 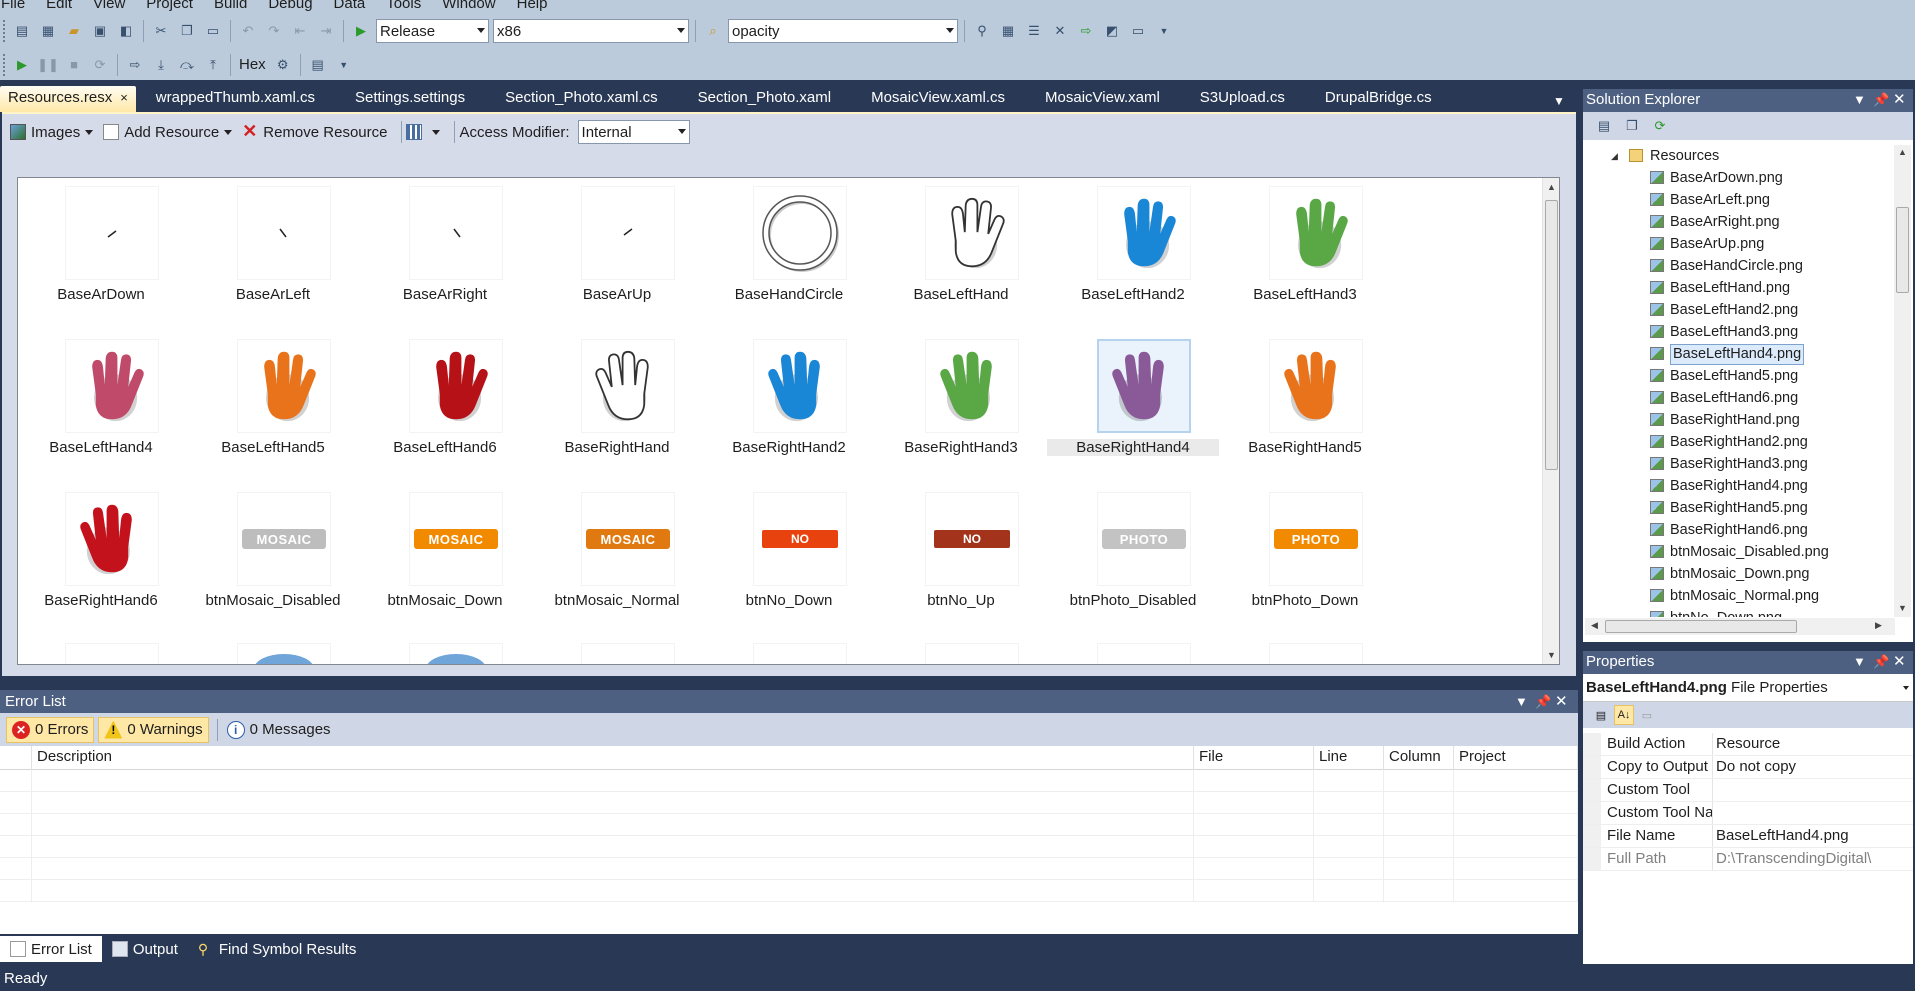 I want to click on close-icon: ×, so click(x=124, y=97).